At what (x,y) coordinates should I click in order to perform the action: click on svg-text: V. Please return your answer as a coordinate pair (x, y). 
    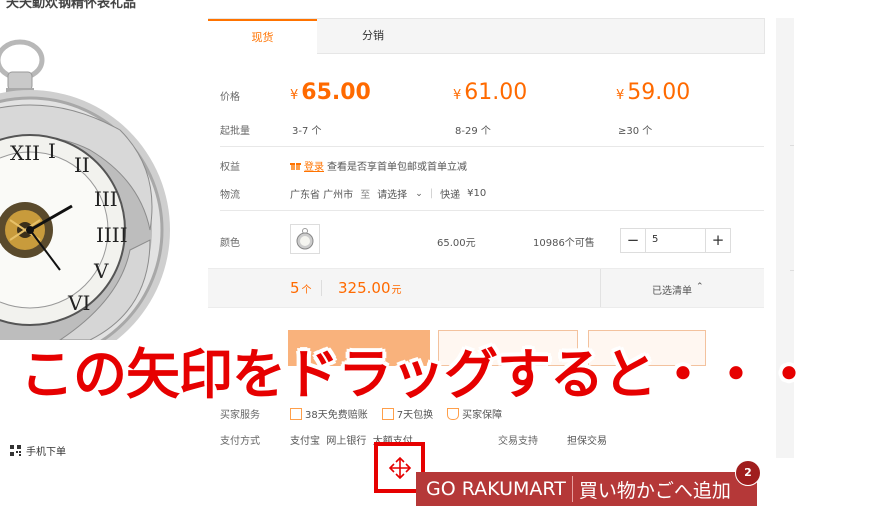
    Looking at the image, I should click on (101, 271).